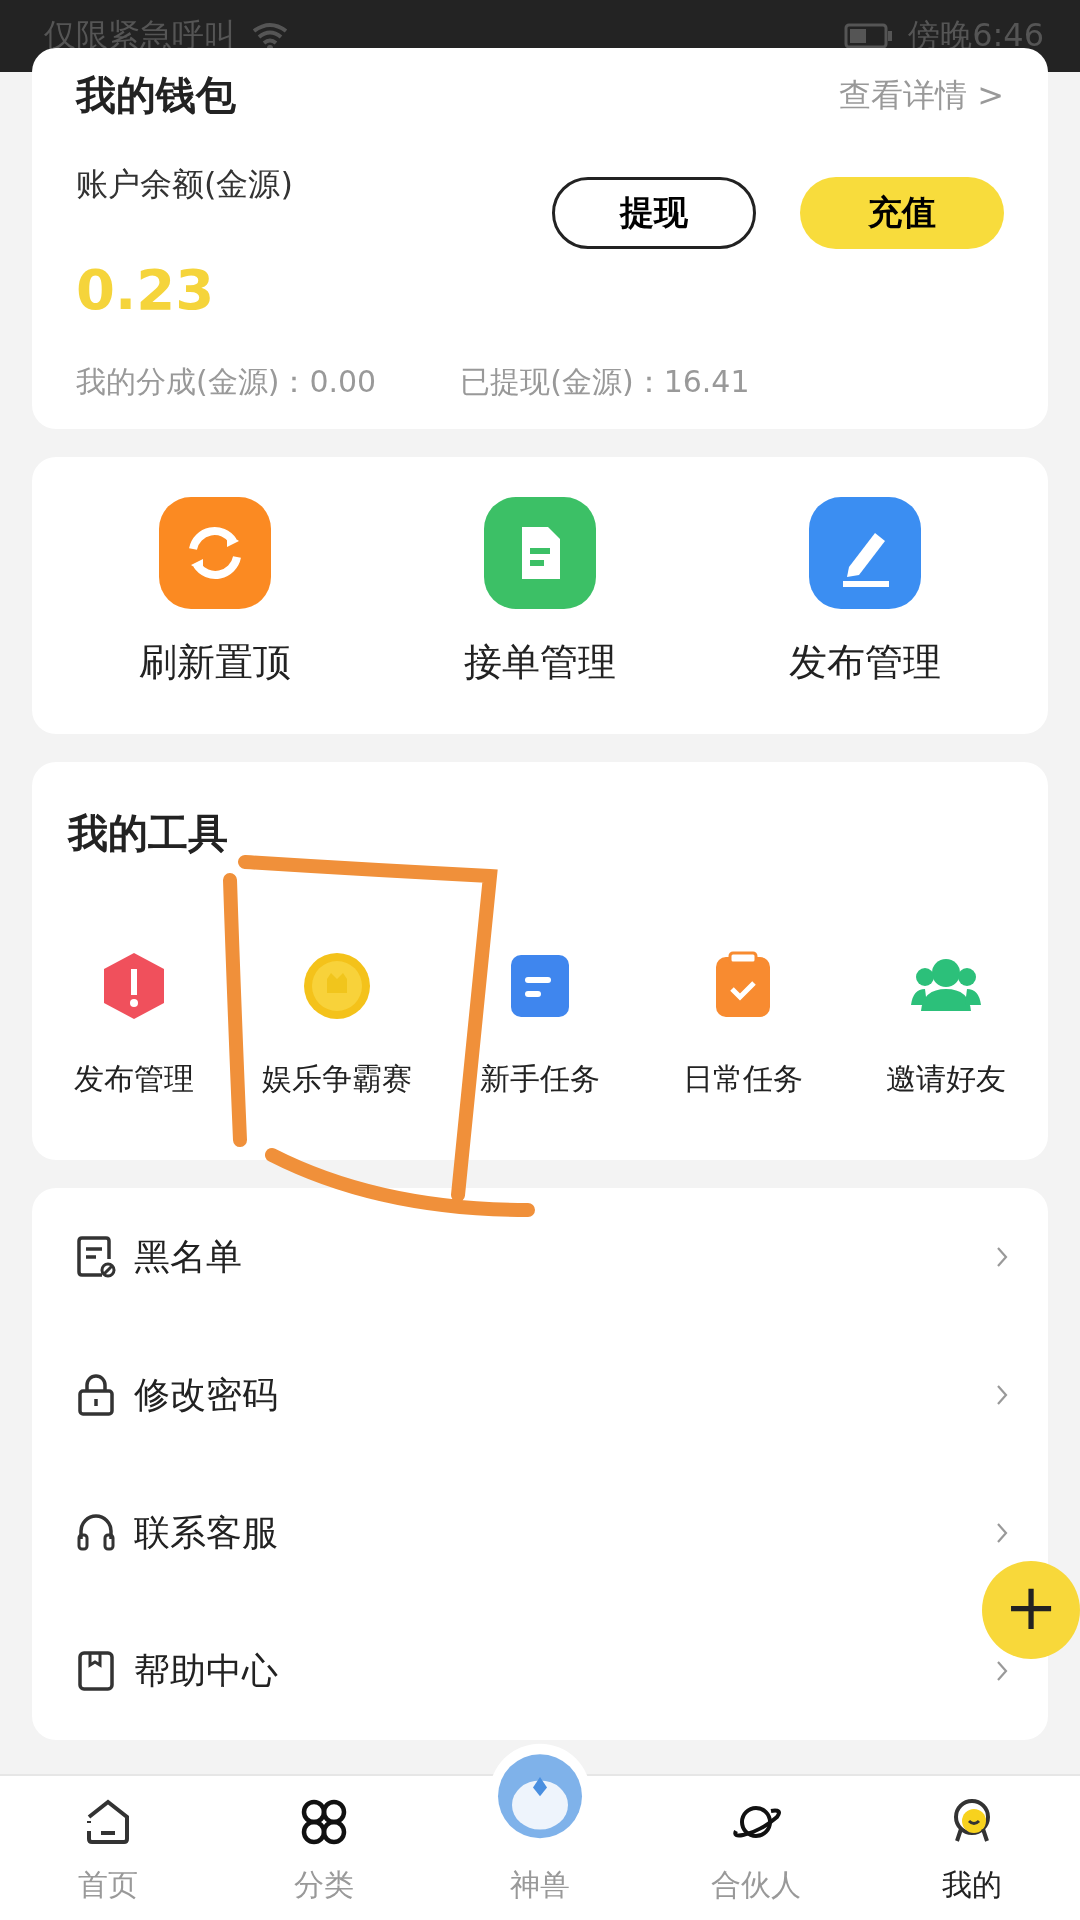 The height and width of the screenshot is (1920, 1080). What do you see at coordinates (270, 36) in the screenshot?
I see `wifi-icon` at bounding box center [270, 36].